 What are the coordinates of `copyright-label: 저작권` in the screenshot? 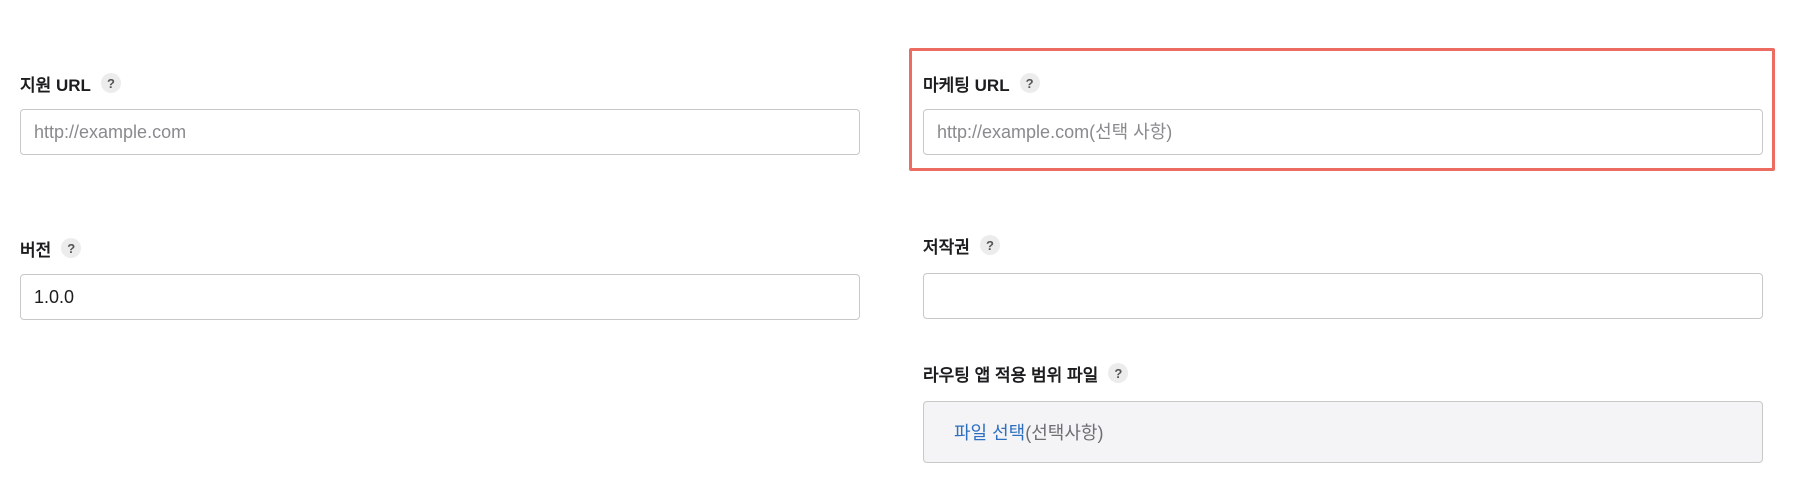 It's located at (946, 247).